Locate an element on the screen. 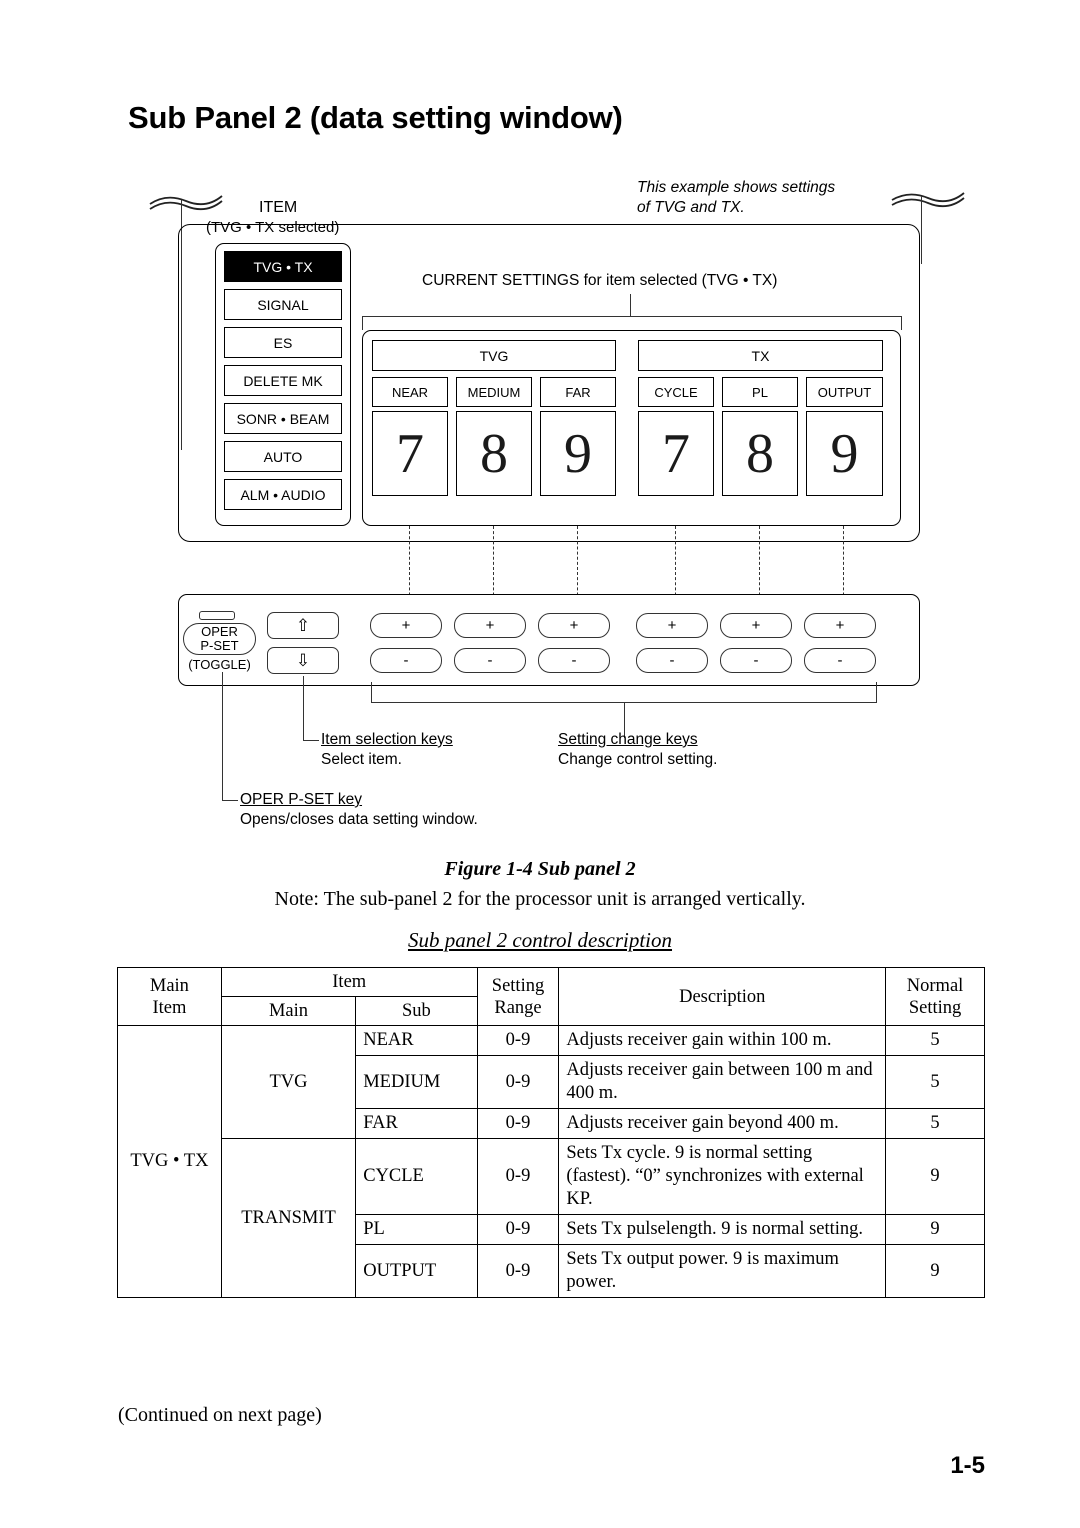 The image size is (1080, 1528). cell-range-output: 0-9 is located at coordinates (518, 1271).